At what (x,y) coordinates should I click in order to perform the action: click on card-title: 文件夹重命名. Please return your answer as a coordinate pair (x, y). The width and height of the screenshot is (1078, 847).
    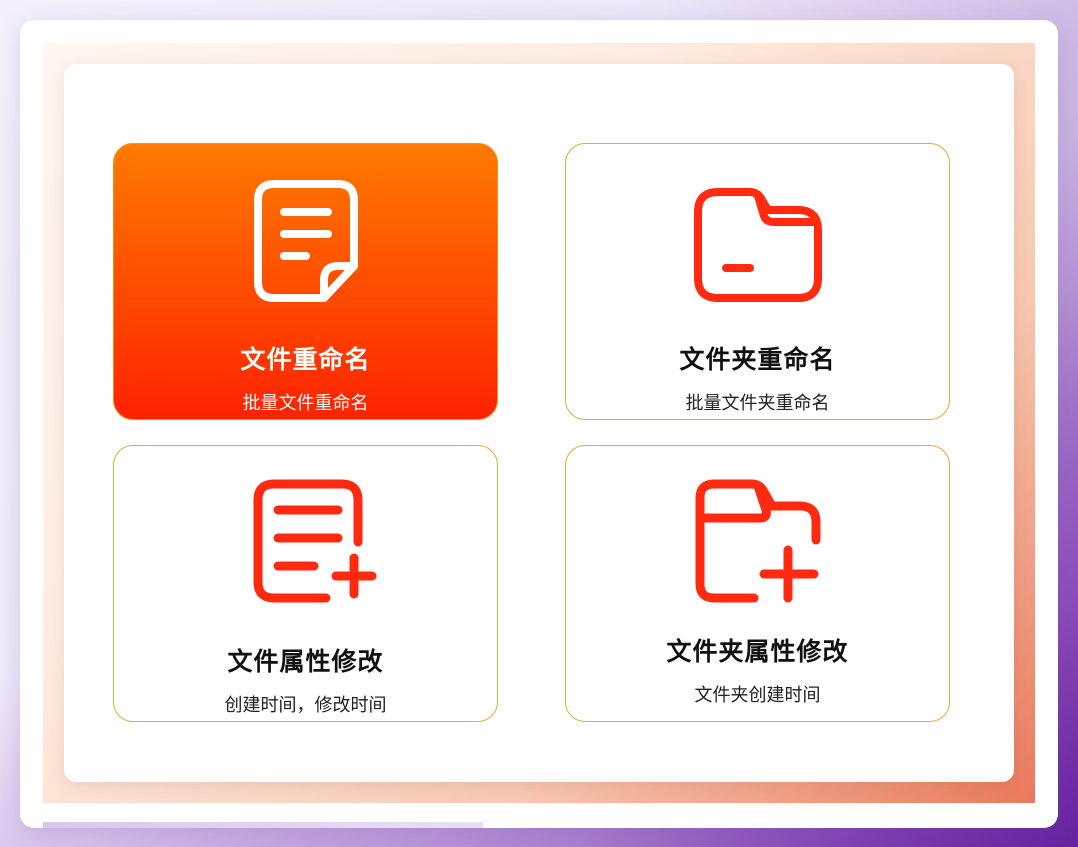
    Looking at the image, I should click on (757, 360).